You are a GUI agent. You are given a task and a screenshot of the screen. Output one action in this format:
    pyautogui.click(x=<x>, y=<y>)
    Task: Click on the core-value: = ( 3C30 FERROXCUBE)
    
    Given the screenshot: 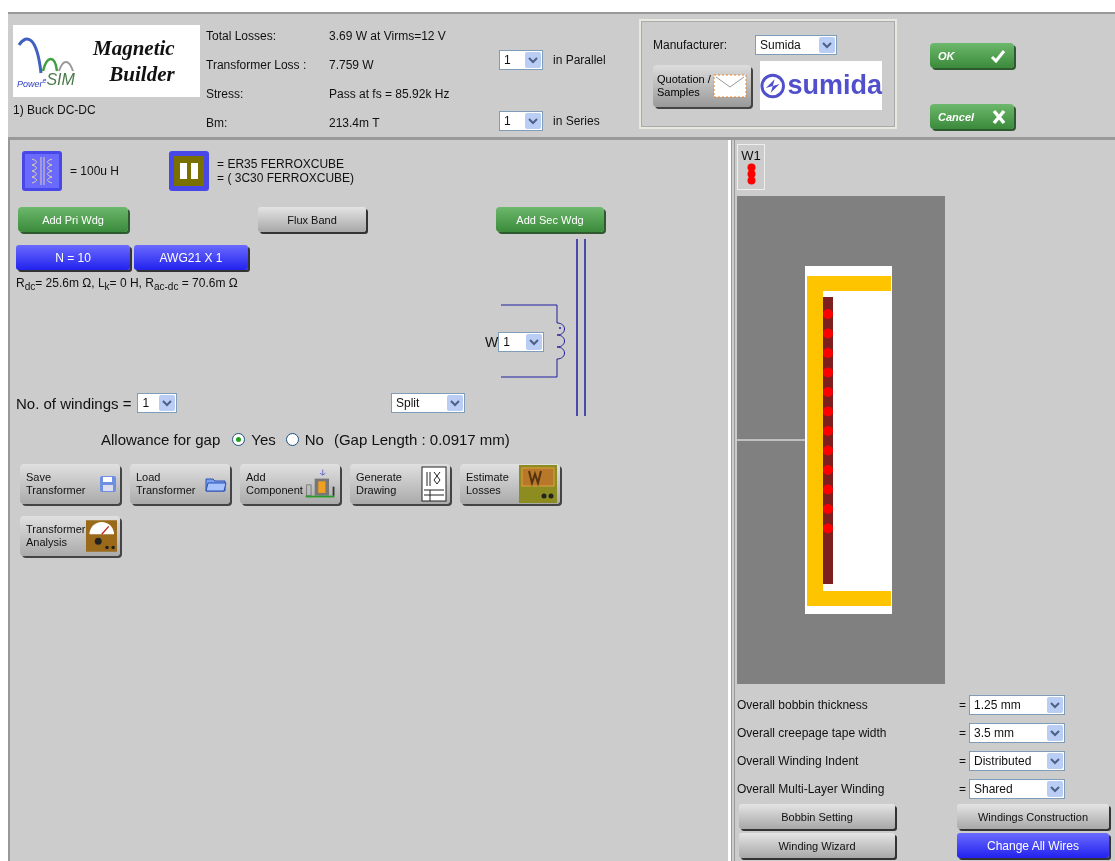 What is the action you would take?
    pyautogui.click(x=286, y=178)
    